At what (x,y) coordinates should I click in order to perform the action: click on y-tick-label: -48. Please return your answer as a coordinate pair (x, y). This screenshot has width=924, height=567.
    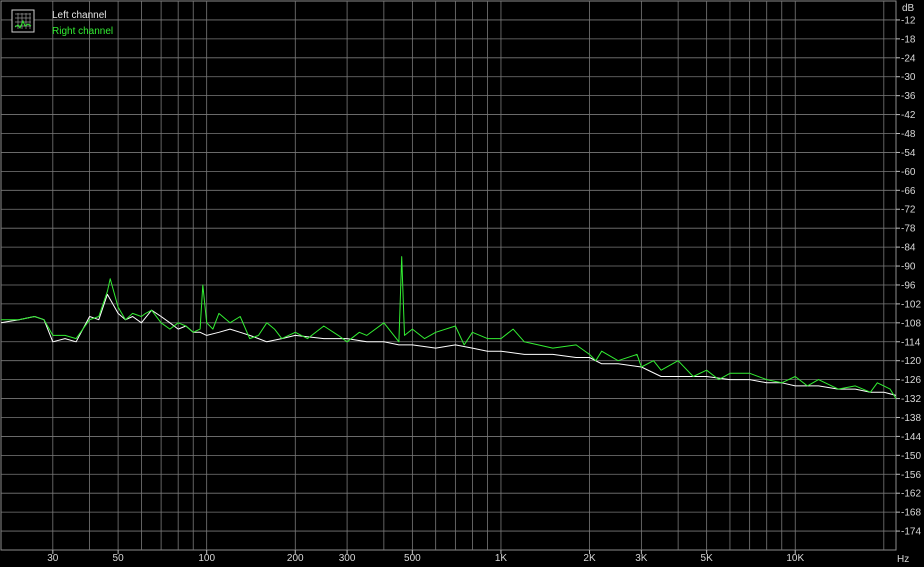
    Looking at the image, I should click on (908, 134).